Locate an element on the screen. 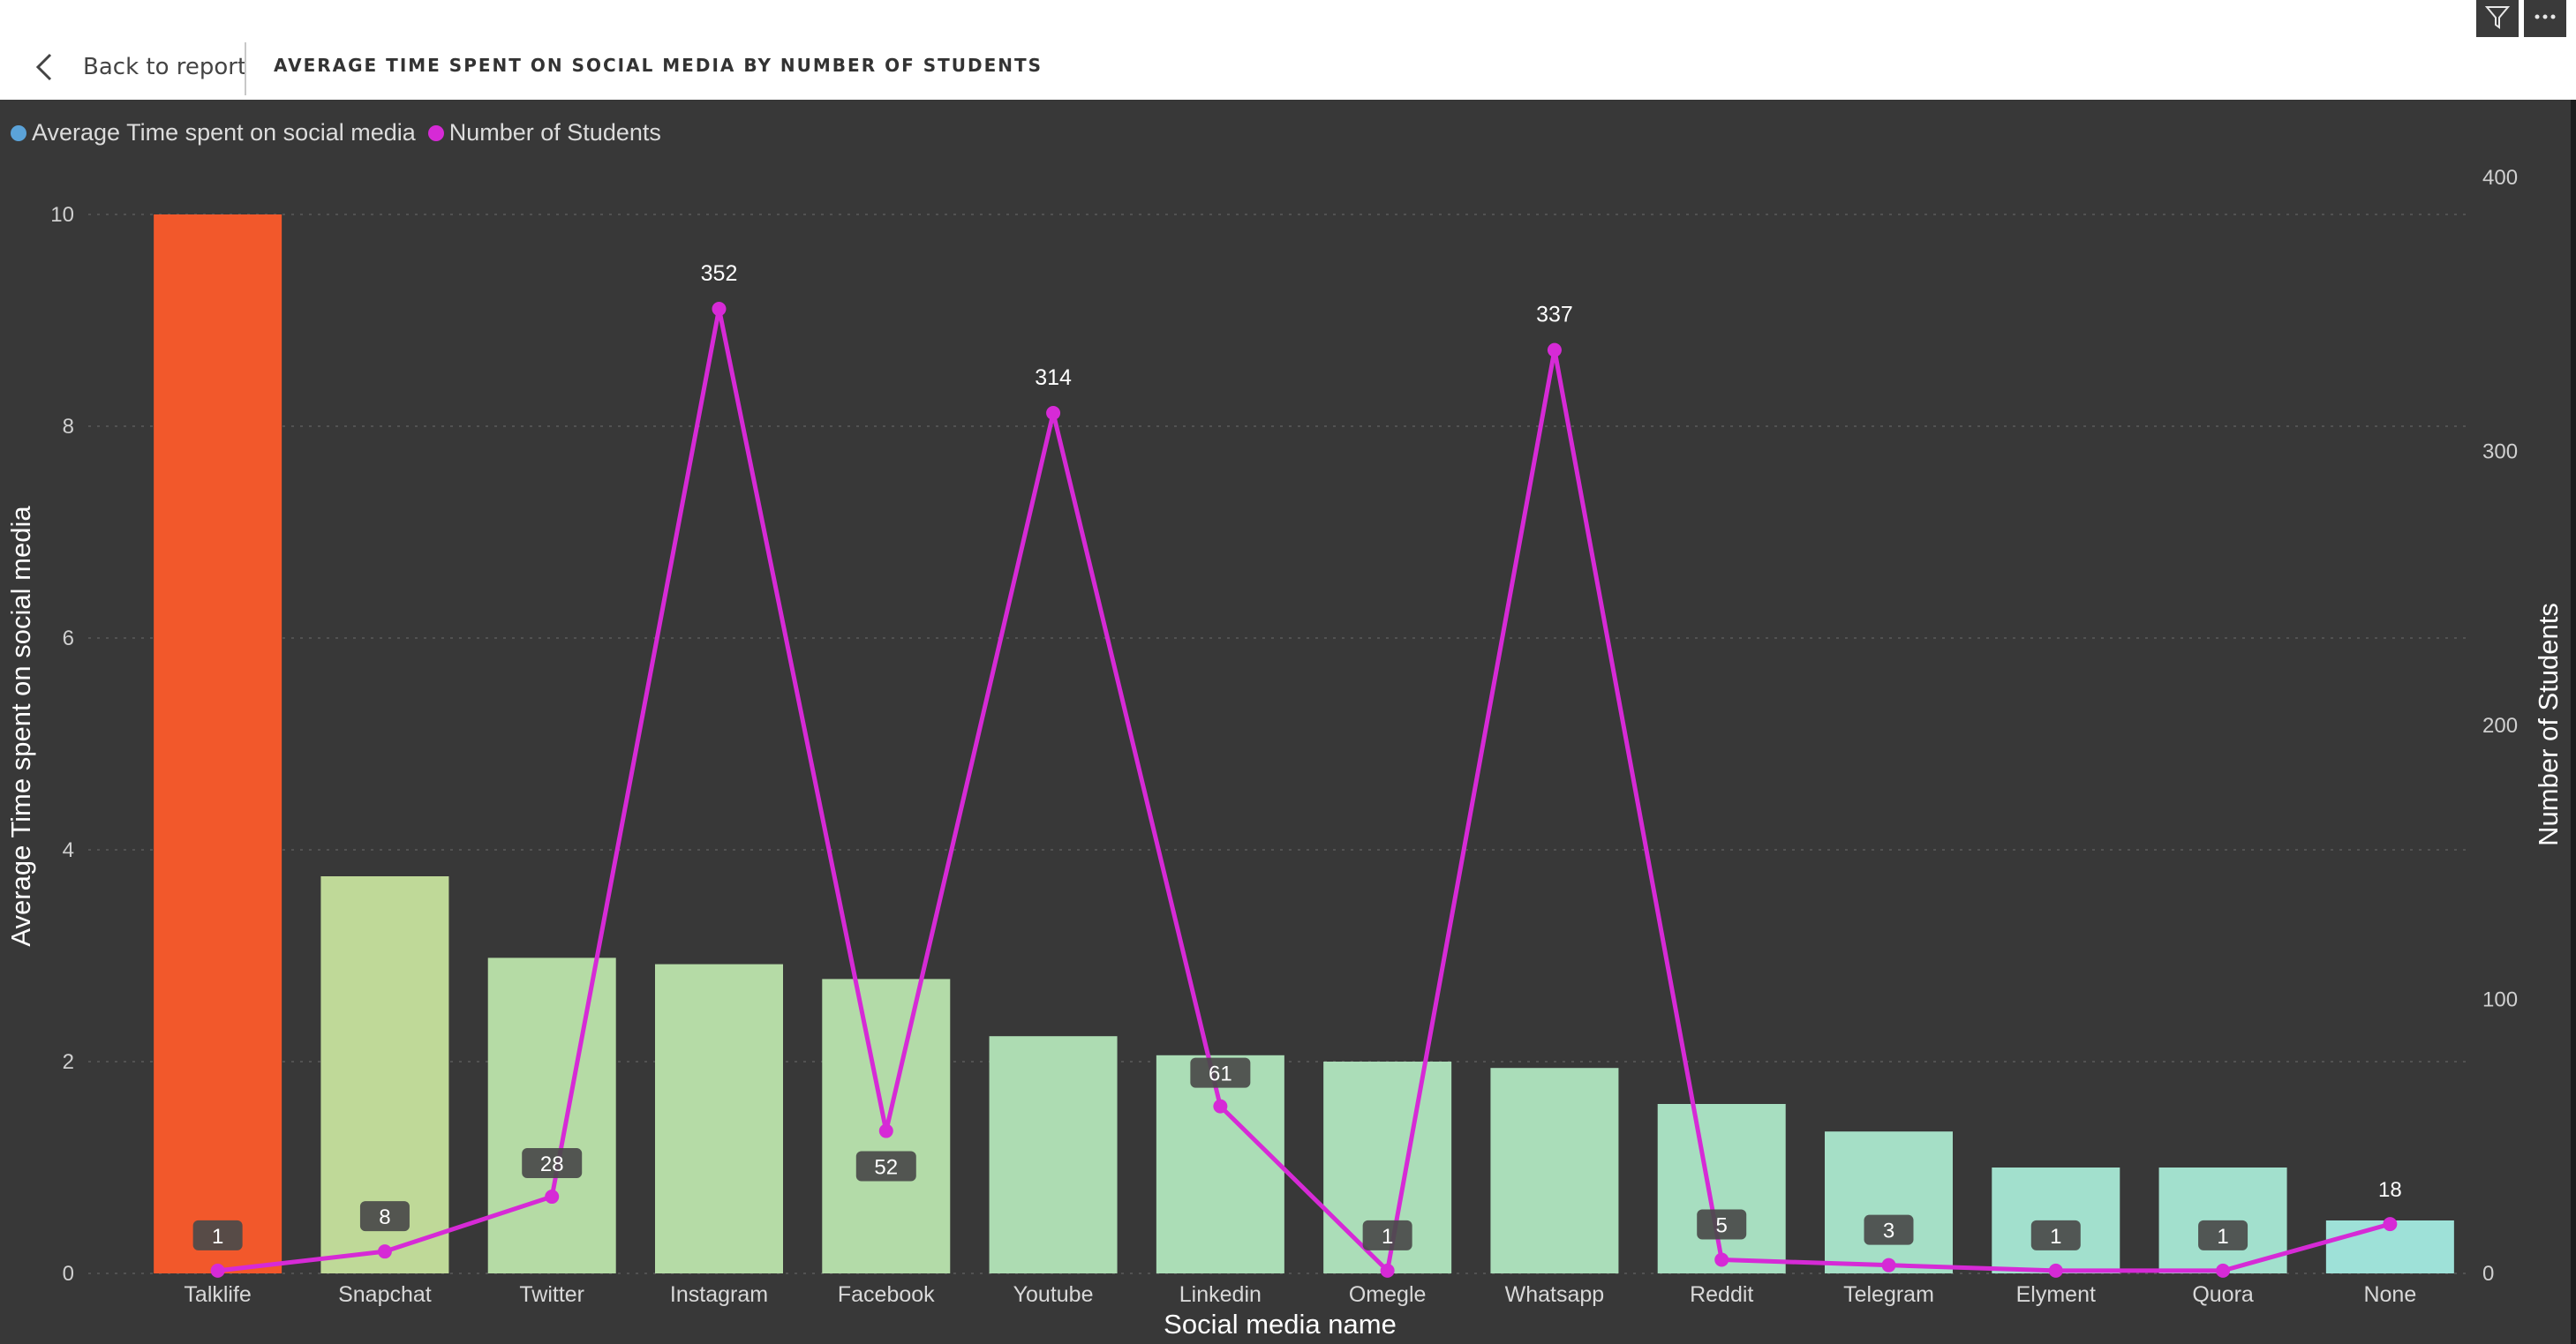  students-point-elyment is located at coordinates (2056, 1270).